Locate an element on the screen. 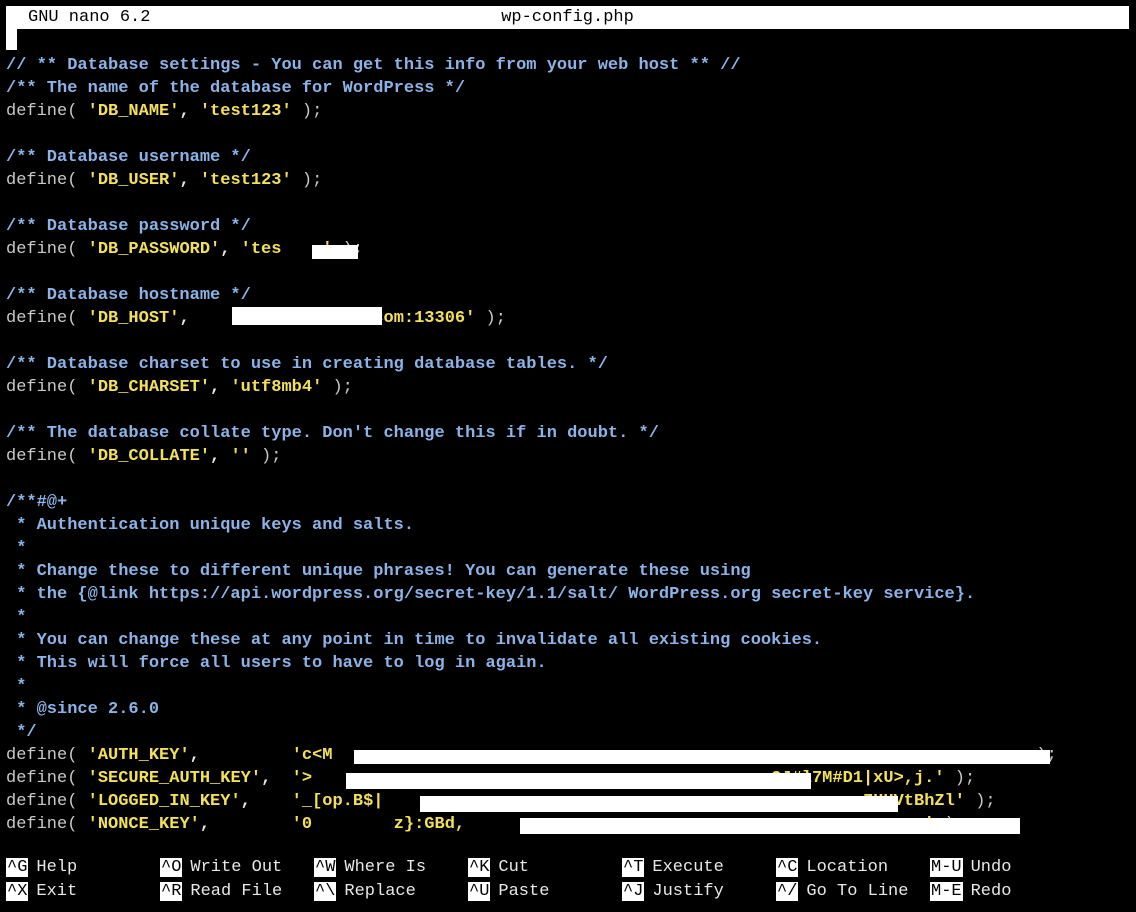 The height and width of the screenshot is (912, 1136). shortcut-item: ^X Exit is located at coordinates (41, 891).